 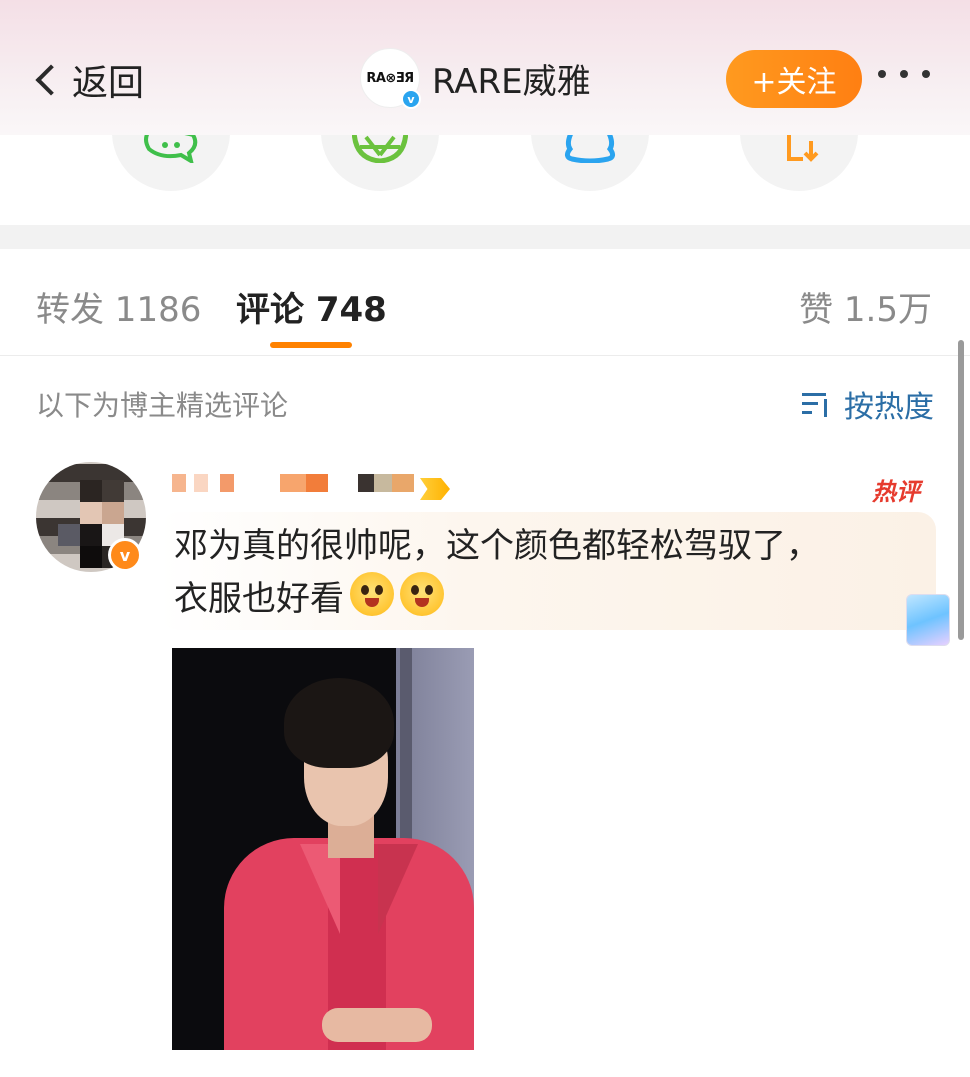 What do you see at coordinates (339, 723) in the screenshot?
I see `photo-hair` at bounding box center [339, 723].